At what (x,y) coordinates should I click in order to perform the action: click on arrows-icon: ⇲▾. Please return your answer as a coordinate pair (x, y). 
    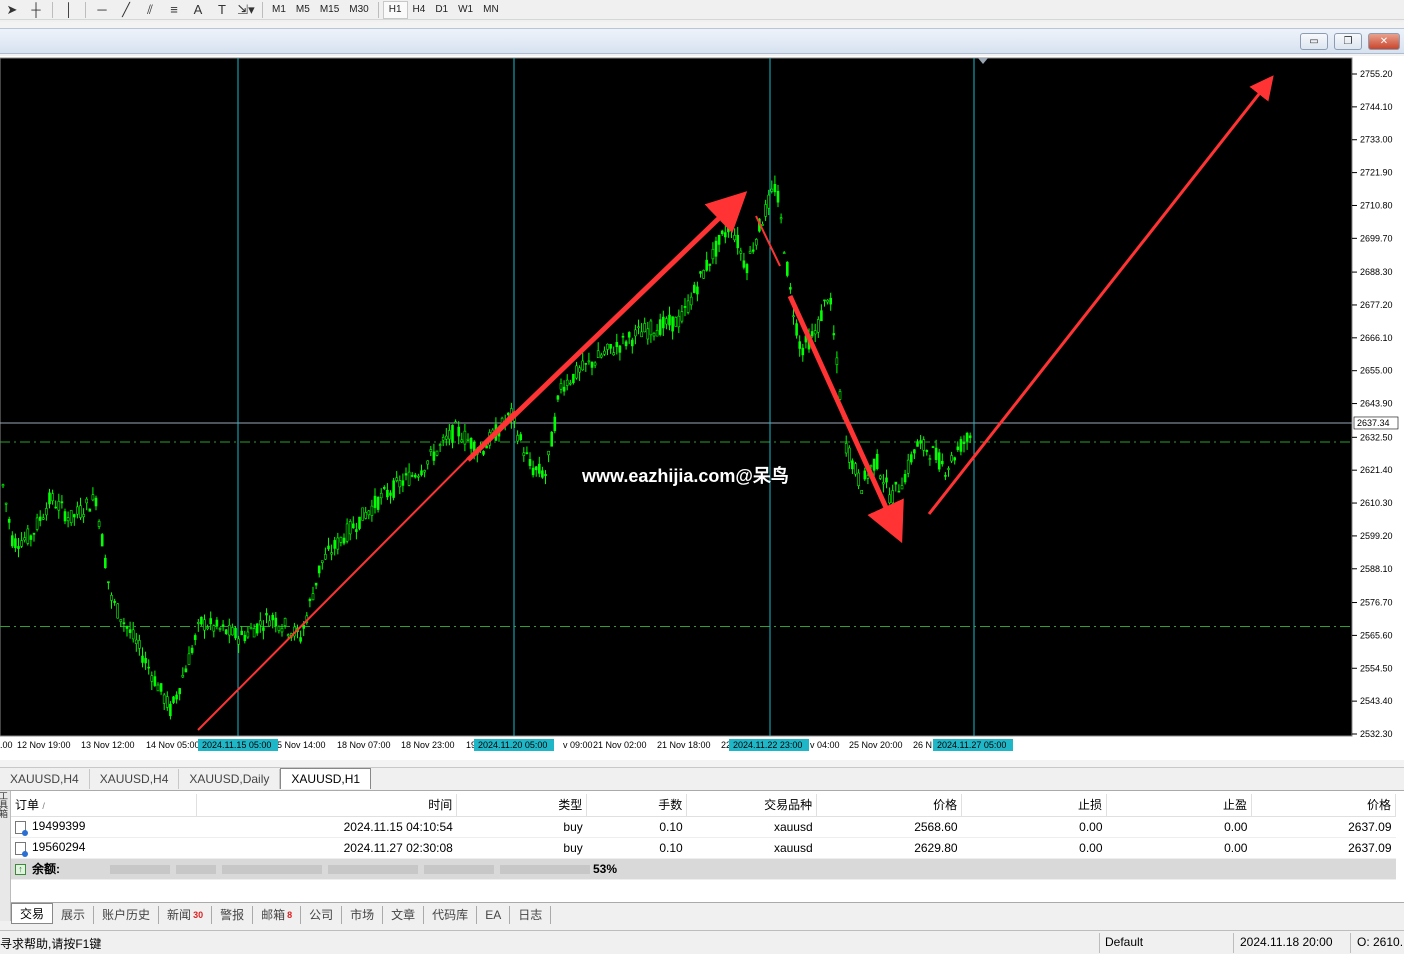
    Looking at the image, I should click on (246, 10).